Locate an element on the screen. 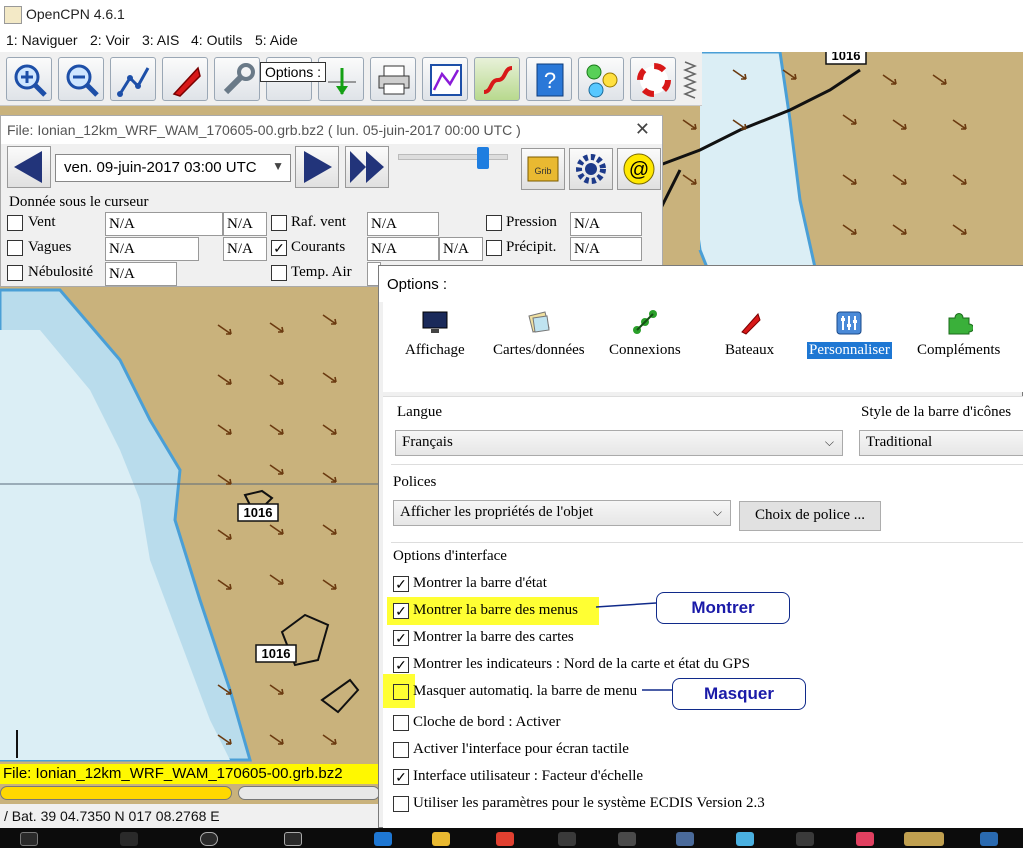 The image size is (1023, 848). tab-complements: Compléments is located at coordinates (958, 334).